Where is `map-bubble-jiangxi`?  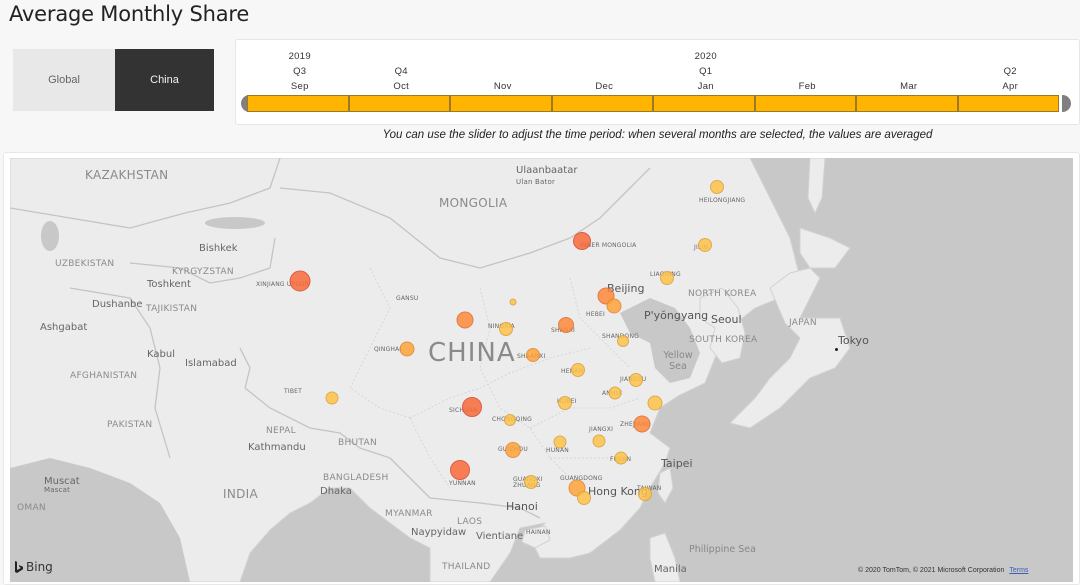
map-bubble-jiangxi is located at coordinates (599, 441).